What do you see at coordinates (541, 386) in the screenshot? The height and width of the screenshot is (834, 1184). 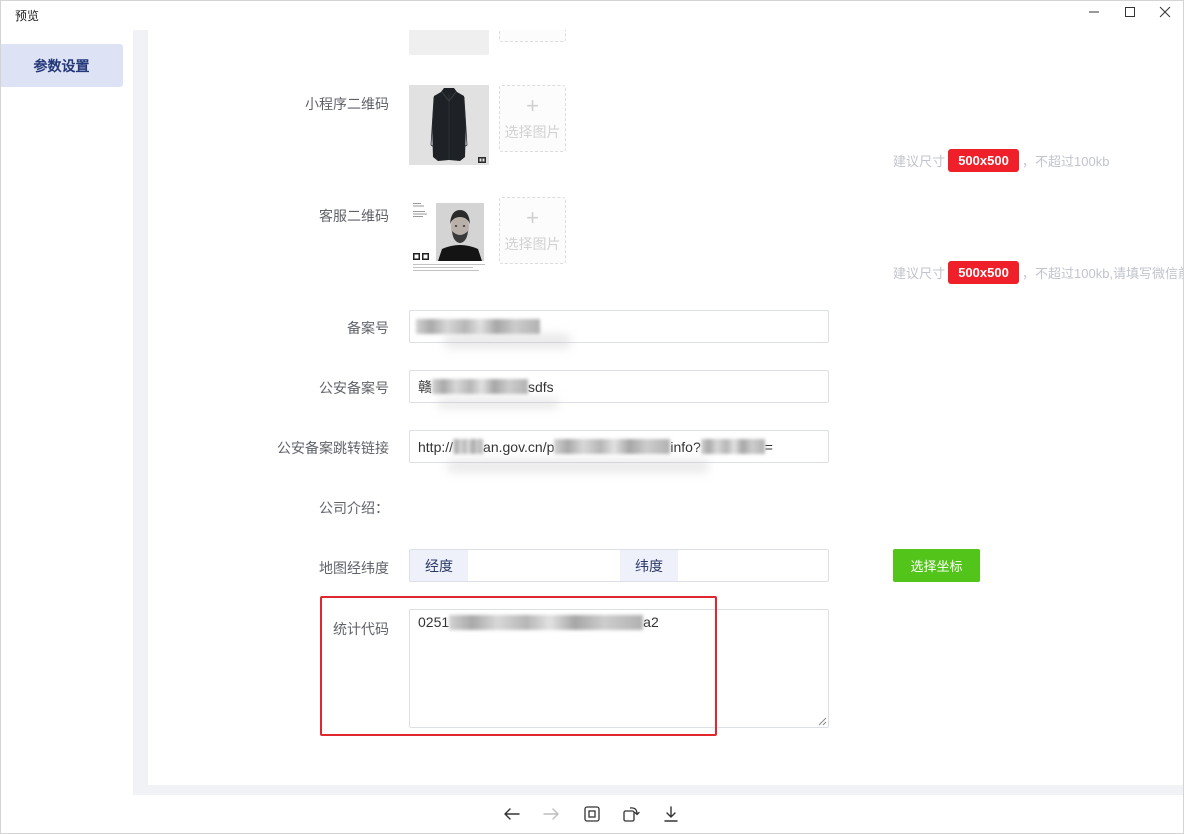 I see `input-value-end: sdfs` at bounding box center [541, 386].